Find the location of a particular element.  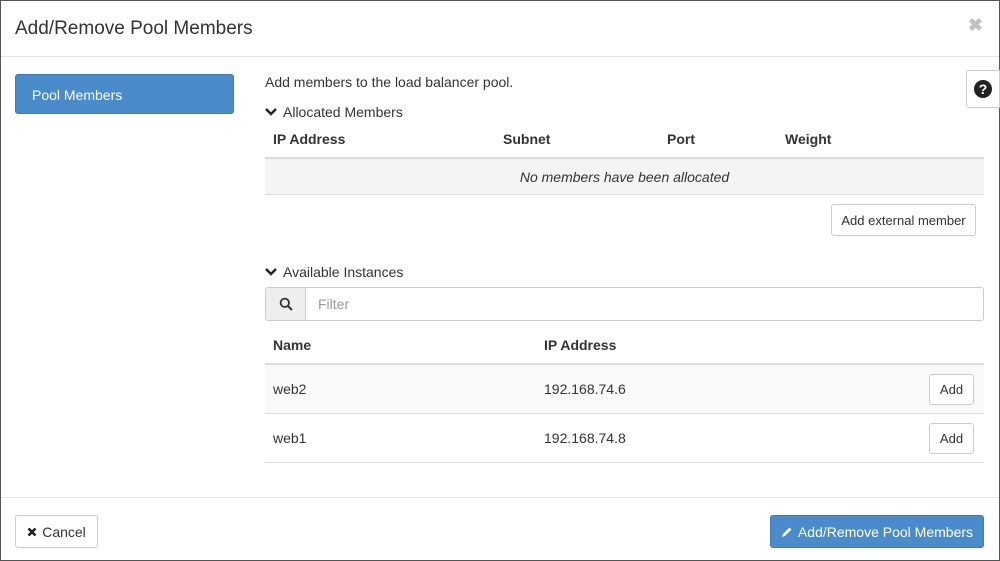

intro-text: Add members to the load balancer pool. is located at coordinates (389, 82).